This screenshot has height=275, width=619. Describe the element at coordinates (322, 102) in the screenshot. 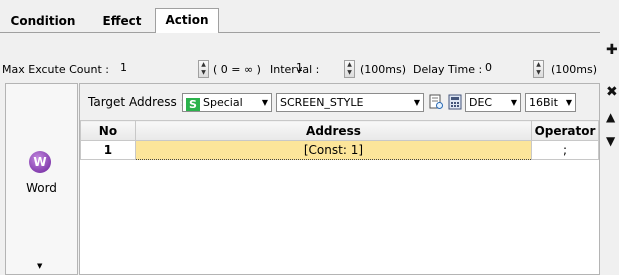

I see `address-value: SCREEN_STYLE` at that location.